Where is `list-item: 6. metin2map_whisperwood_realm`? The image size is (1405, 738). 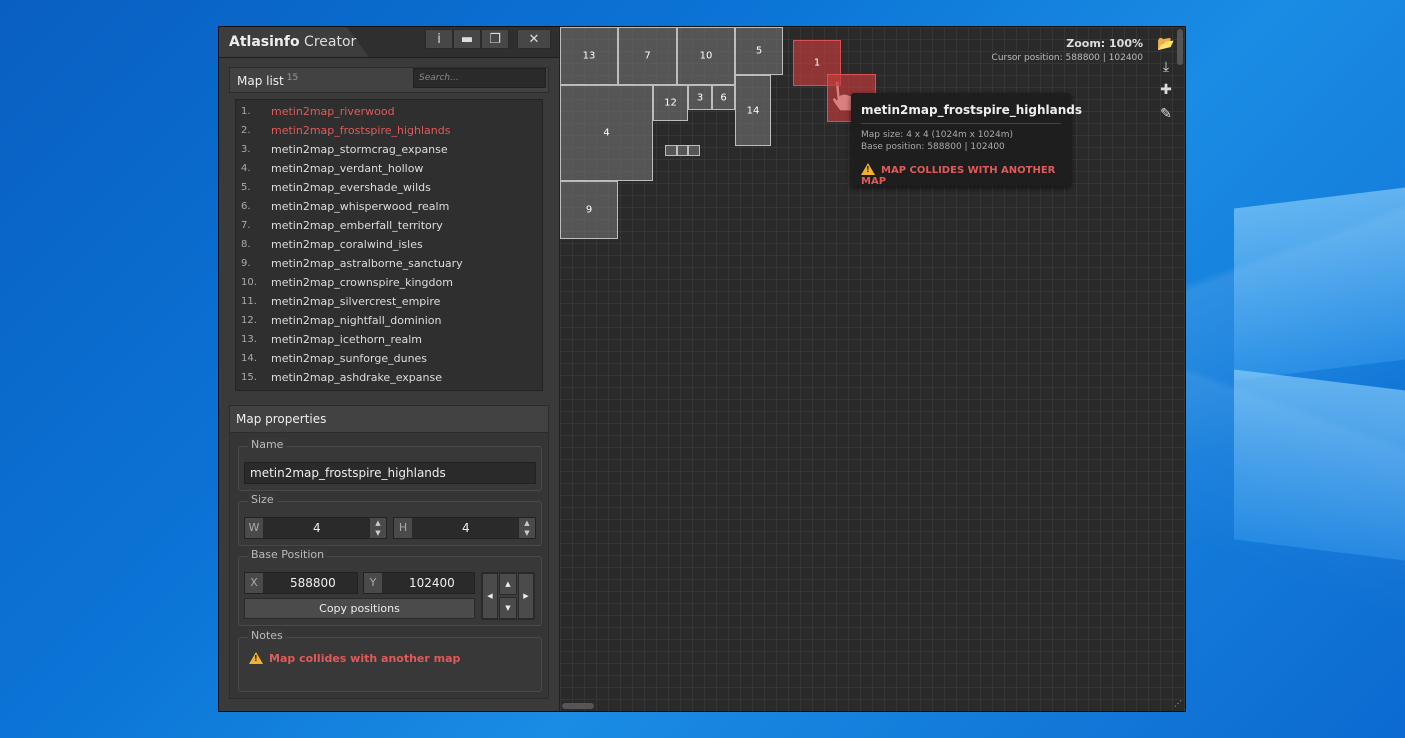
list-item: 6. metin2map_whisperwood_realm is located at coordinates (388, 207).